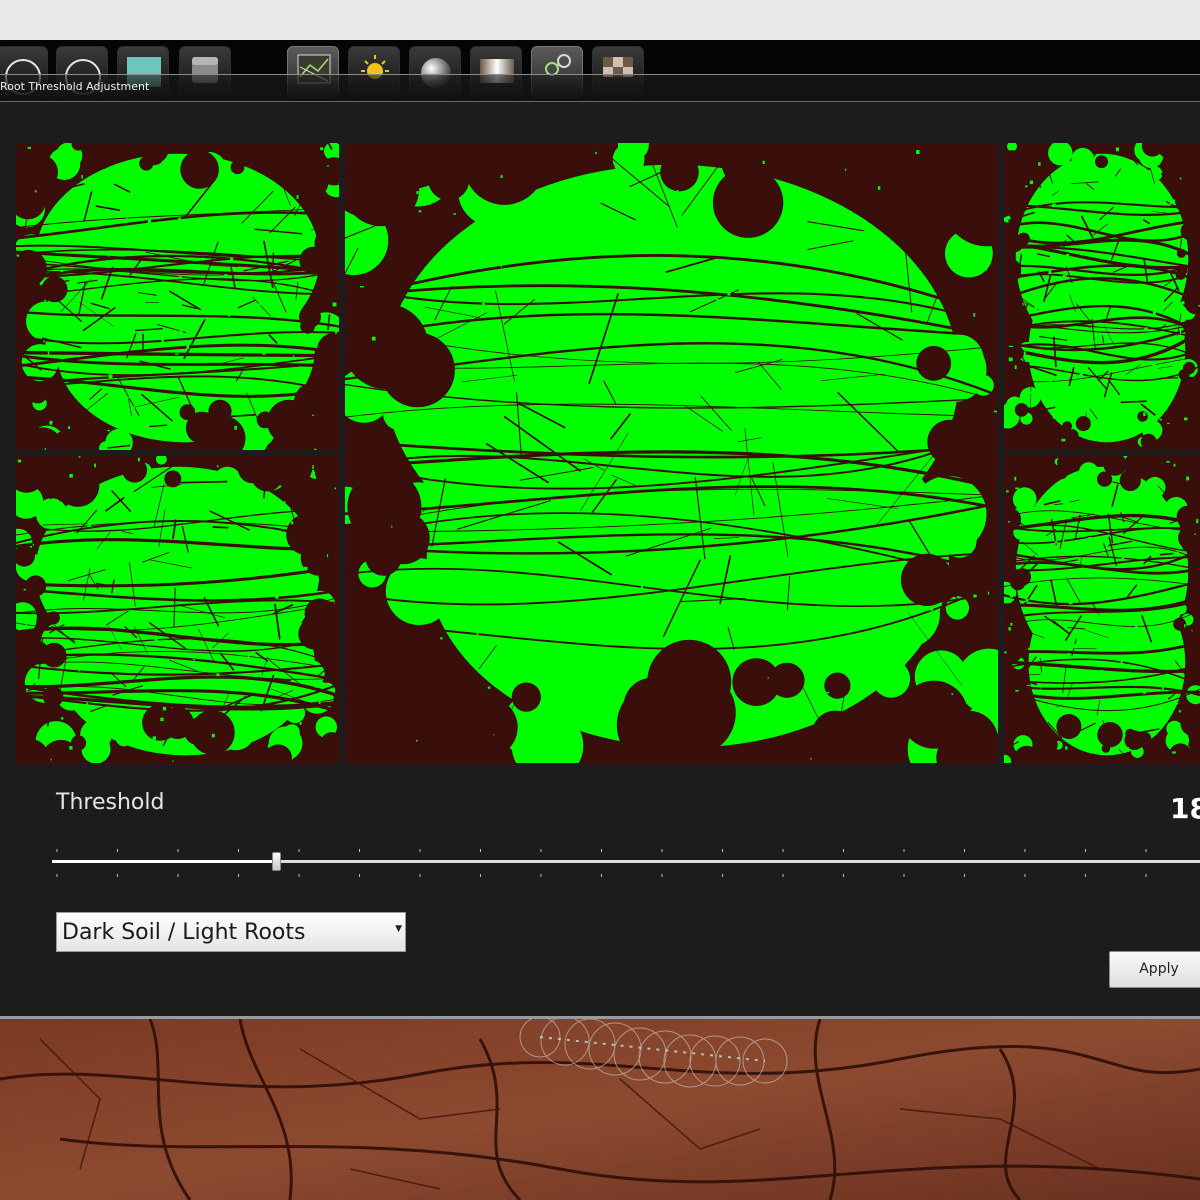 This screenshot has width=1200, height=1200. Describe the element at coordinates (1185, 808) in the screenshot. I see `threshold-value: 18` at that location.